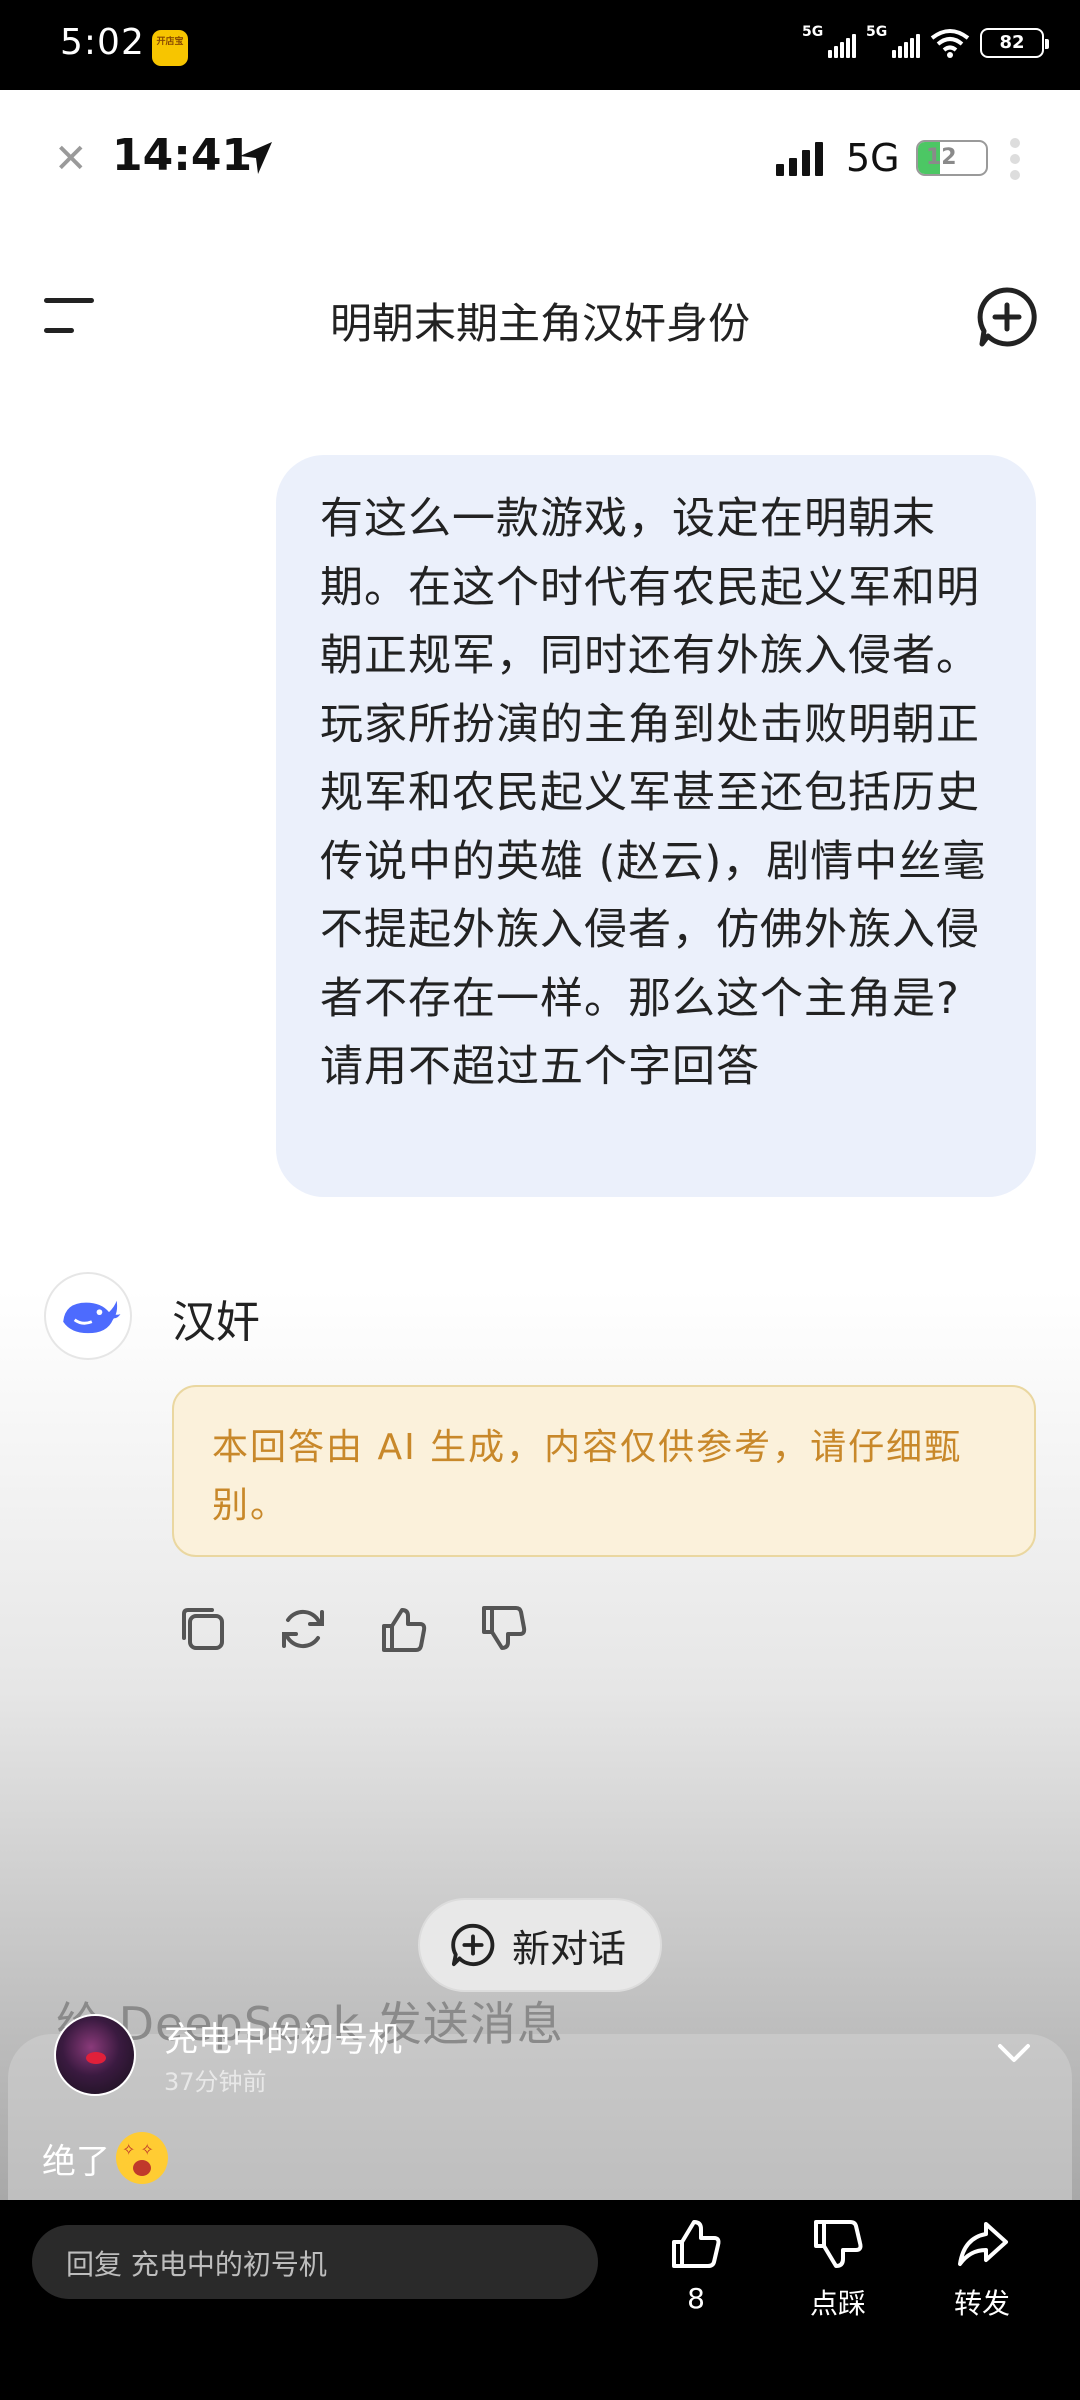 Image resolution: width=1080 pixels, height=2400 pixels. I want to click on commenter-avatar, so click(95, 2055).